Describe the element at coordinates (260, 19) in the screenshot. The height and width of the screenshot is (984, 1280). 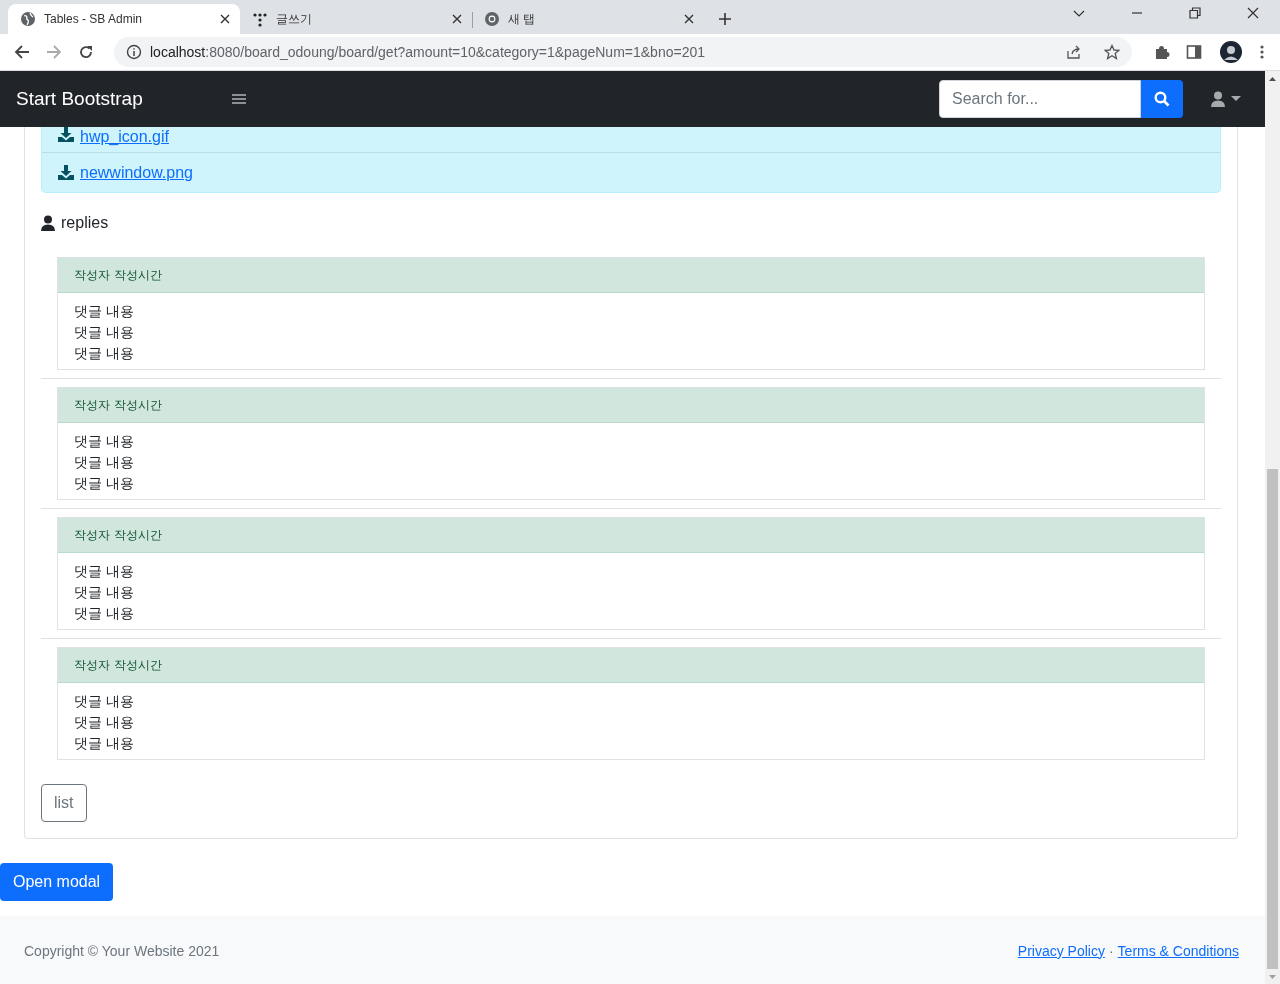
I see `dots-icon` at that location.